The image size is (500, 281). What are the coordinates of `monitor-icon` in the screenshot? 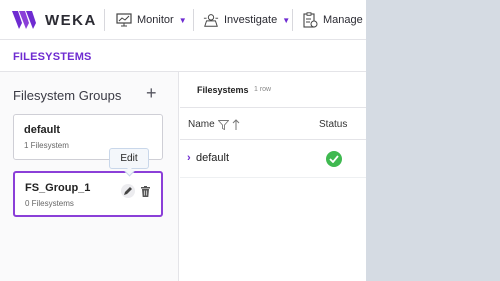 It's located at (124, 20).